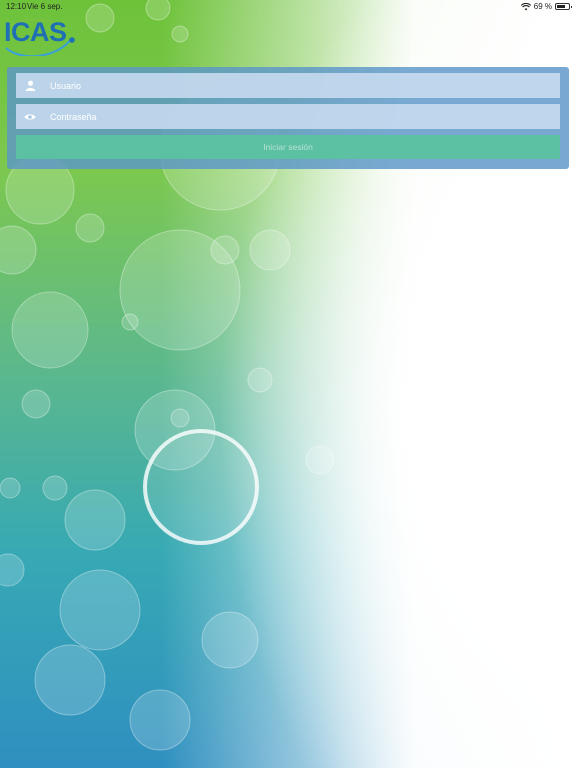 This screenshot has width=576, height=768. I want to click on username-input, so click(287, 85).